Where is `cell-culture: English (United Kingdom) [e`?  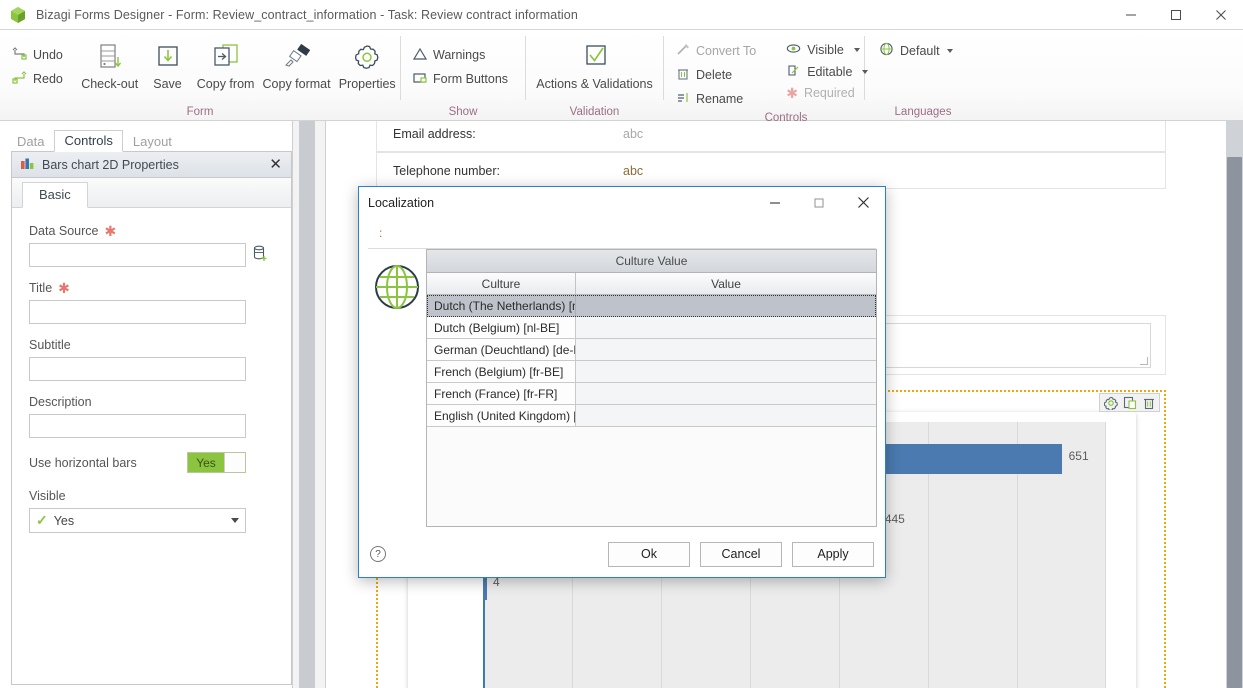
cell-culture: English (United Kingdom) [e is located at coordinates (501, 415).